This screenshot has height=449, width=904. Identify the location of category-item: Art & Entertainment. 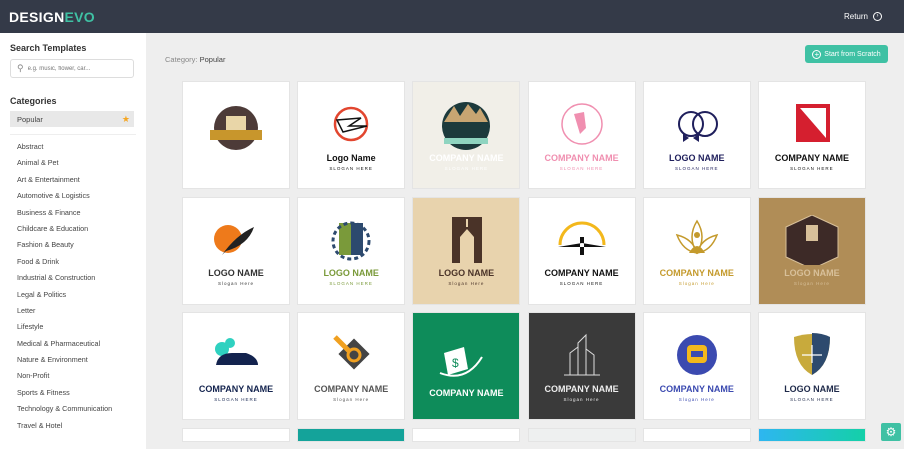
(73, 180).